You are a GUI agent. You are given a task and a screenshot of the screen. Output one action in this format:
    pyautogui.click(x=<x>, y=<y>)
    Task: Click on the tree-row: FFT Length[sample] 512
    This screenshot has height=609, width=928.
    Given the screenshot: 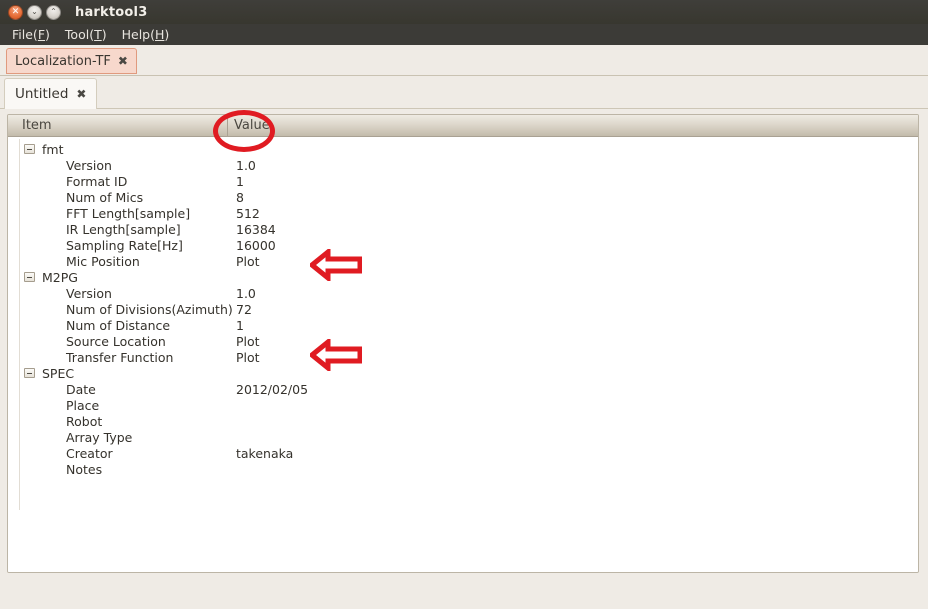 What is the action you would take?
    pyautogui.click(x=463, y=213)
    